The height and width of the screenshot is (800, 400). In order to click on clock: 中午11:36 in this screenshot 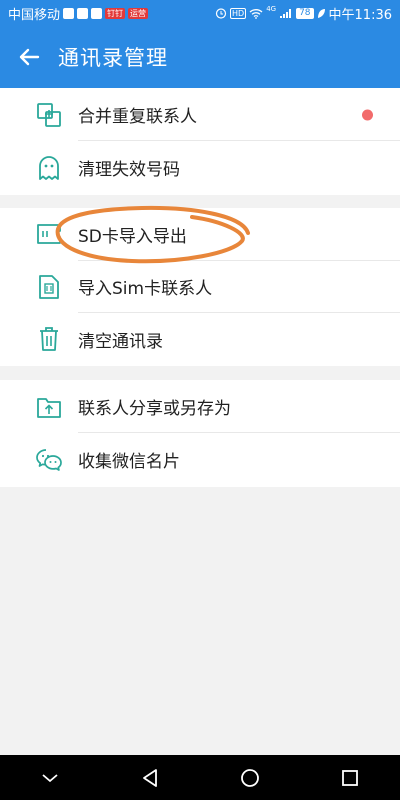, I will do `click(360, 15)`.